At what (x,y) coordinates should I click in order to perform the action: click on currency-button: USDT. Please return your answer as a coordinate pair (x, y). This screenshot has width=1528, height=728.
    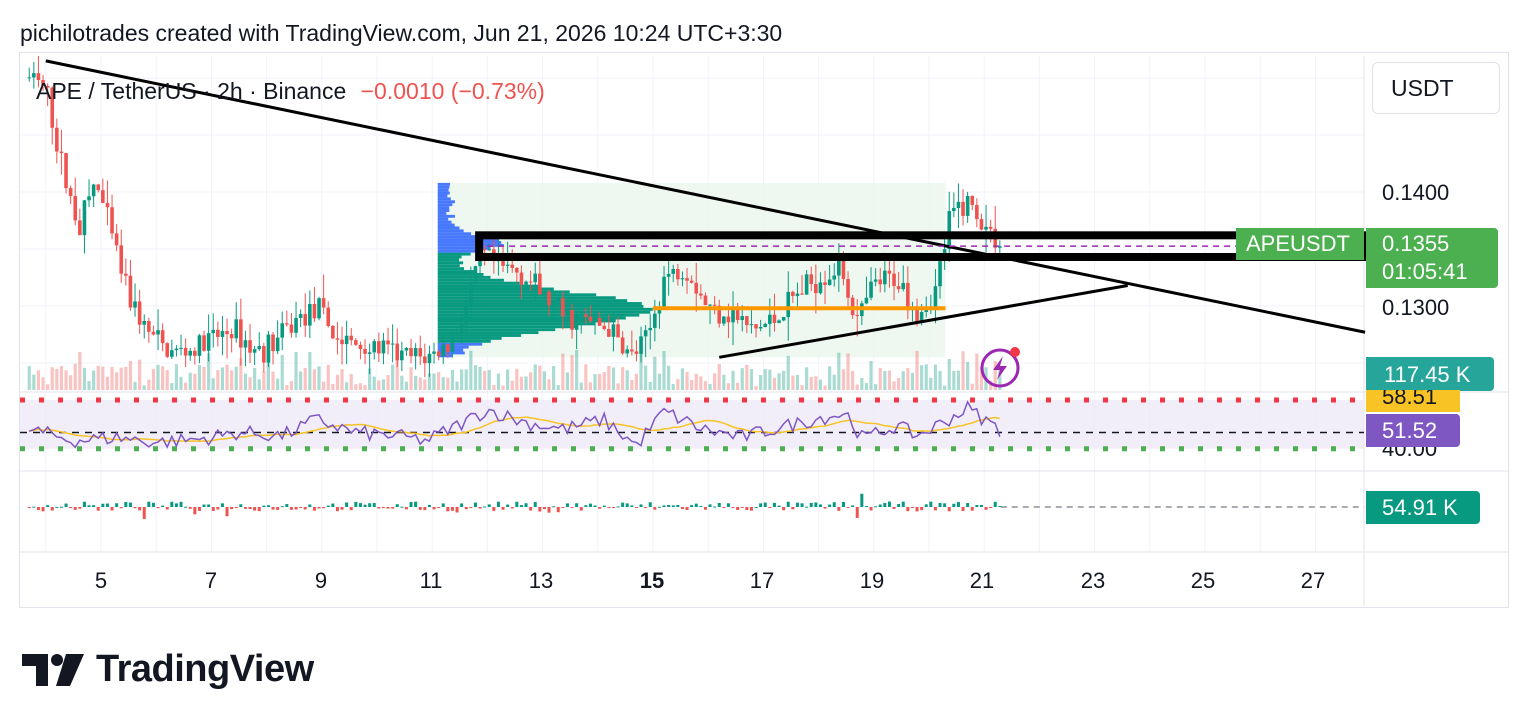
    Looking at the image, I should click on (1436, 88).